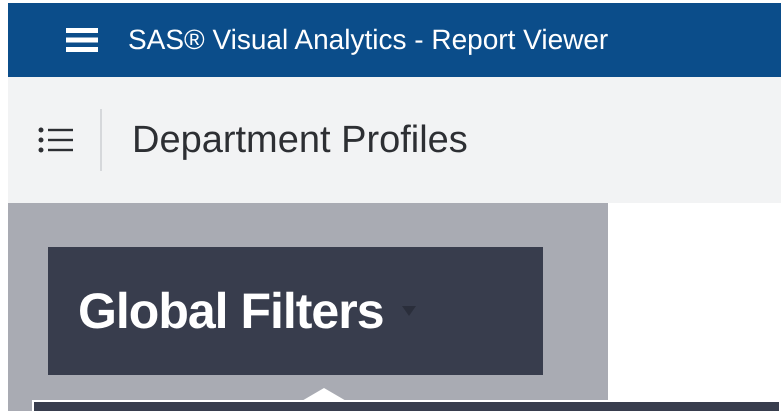 This screenshot has height=411, width=781. What do you see at coordinates (300, 140) in the screenshot?
I see `report-title: Department Profiles` at bounding box center [300, 140].